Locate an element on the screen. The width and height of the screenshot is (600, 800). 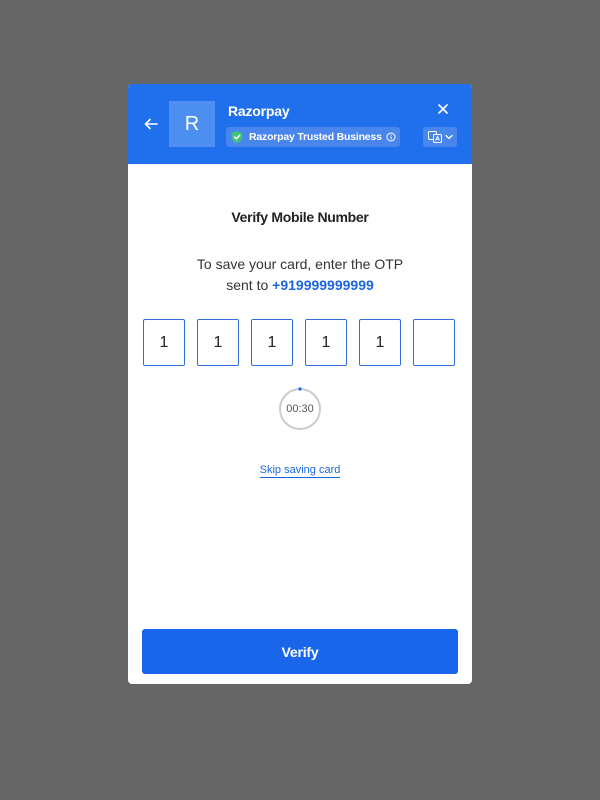
otp-digit-4: 1 is located at coordinates (326, 342).